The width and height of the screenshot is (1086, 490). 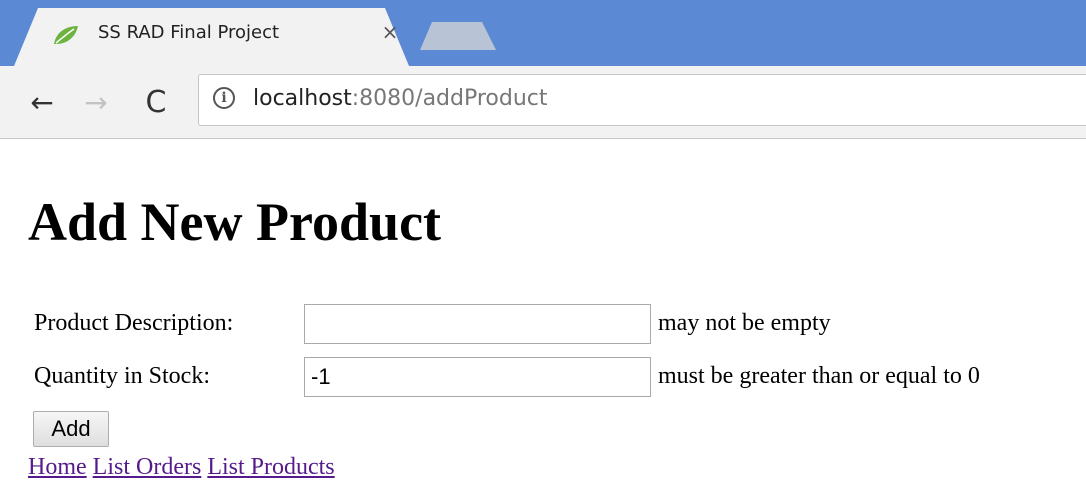 I want to click on url-text: localhost:8080/addProduct, so click(x=400, y=98).